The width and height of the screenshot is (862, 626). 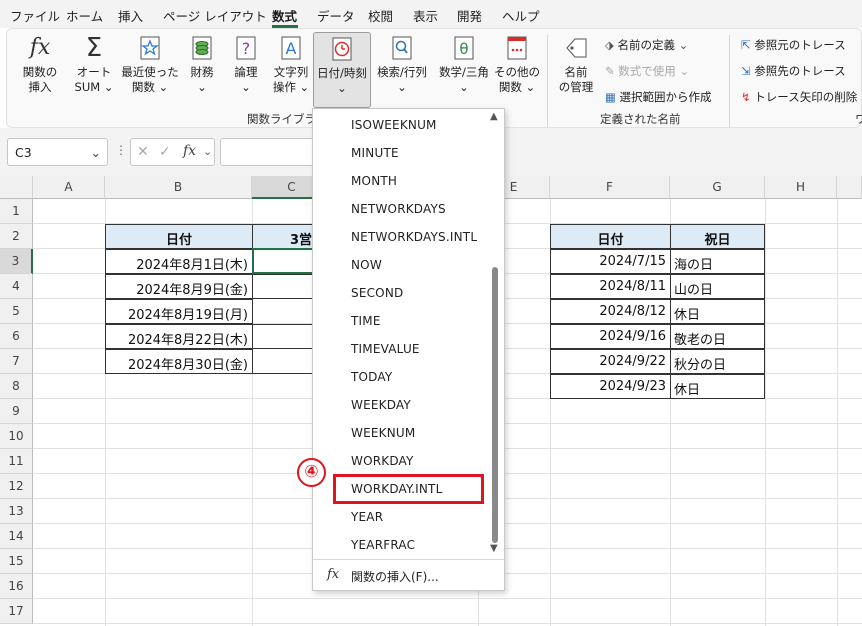 I want to click on trace-precedents-button: ⇱ 参照元のトレース, so click(x=793, y=45).